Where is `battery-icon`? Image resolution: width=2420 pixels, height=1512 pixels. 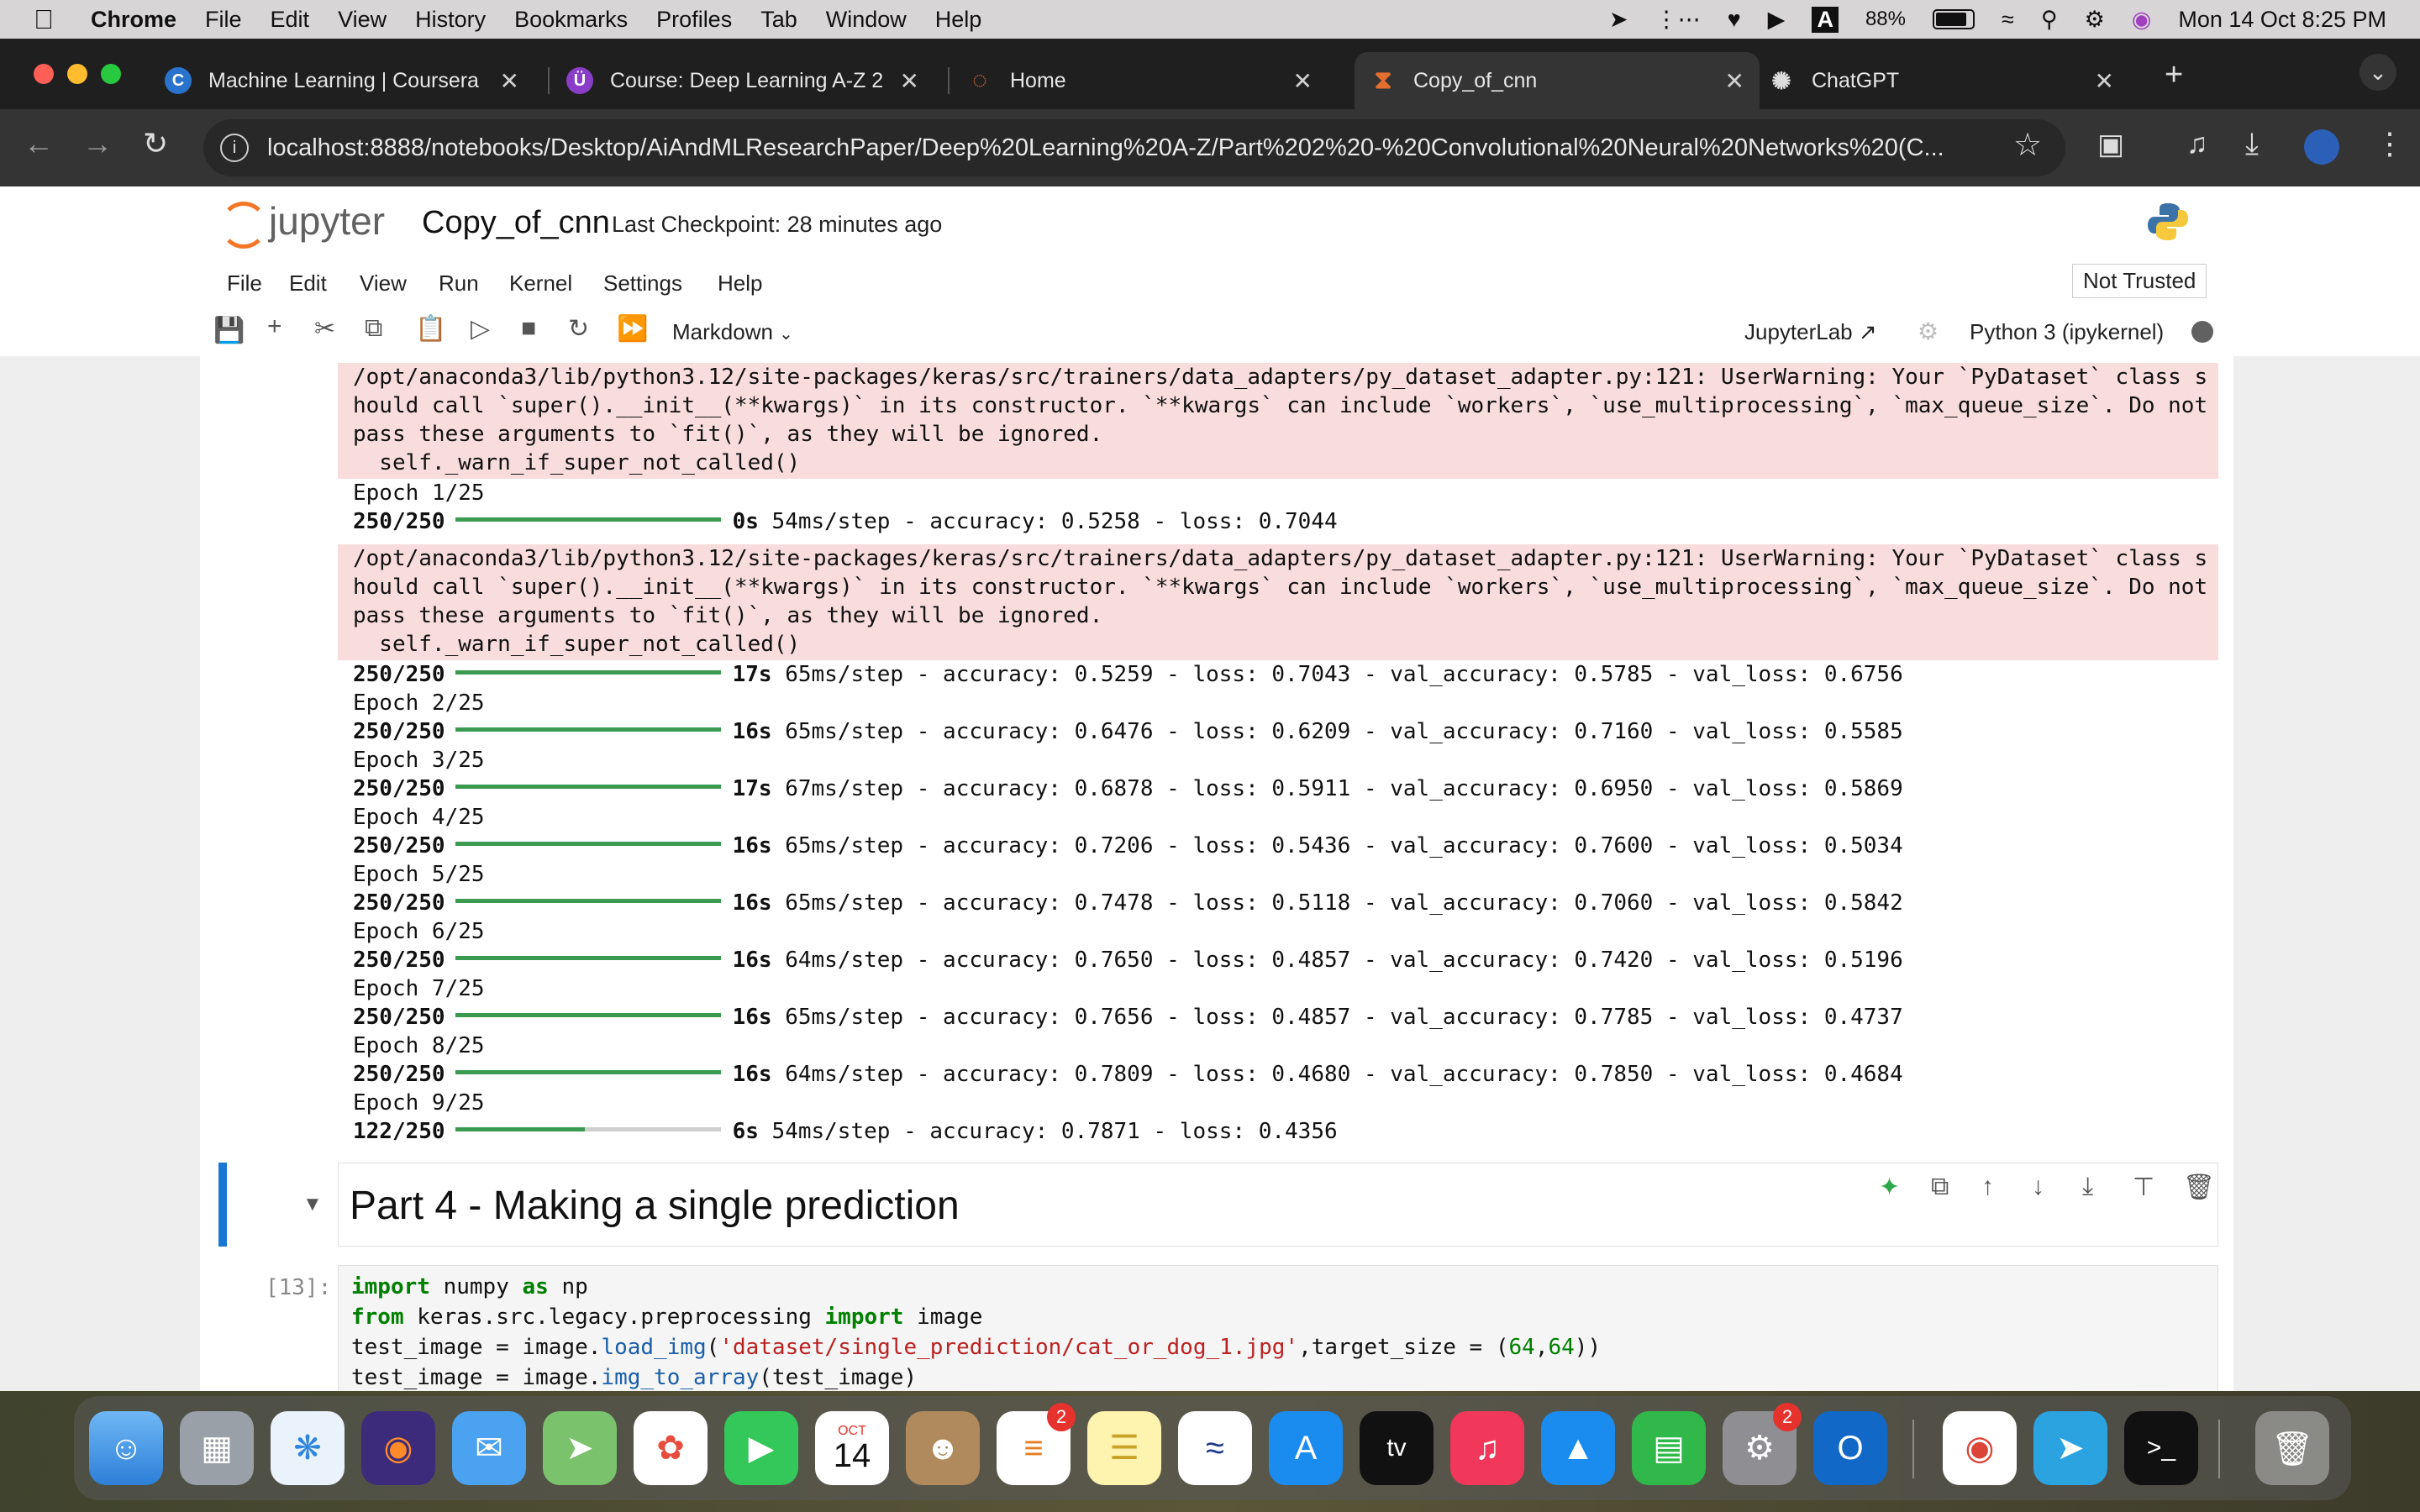
battery-icon is located at coordinates (1953, 19).